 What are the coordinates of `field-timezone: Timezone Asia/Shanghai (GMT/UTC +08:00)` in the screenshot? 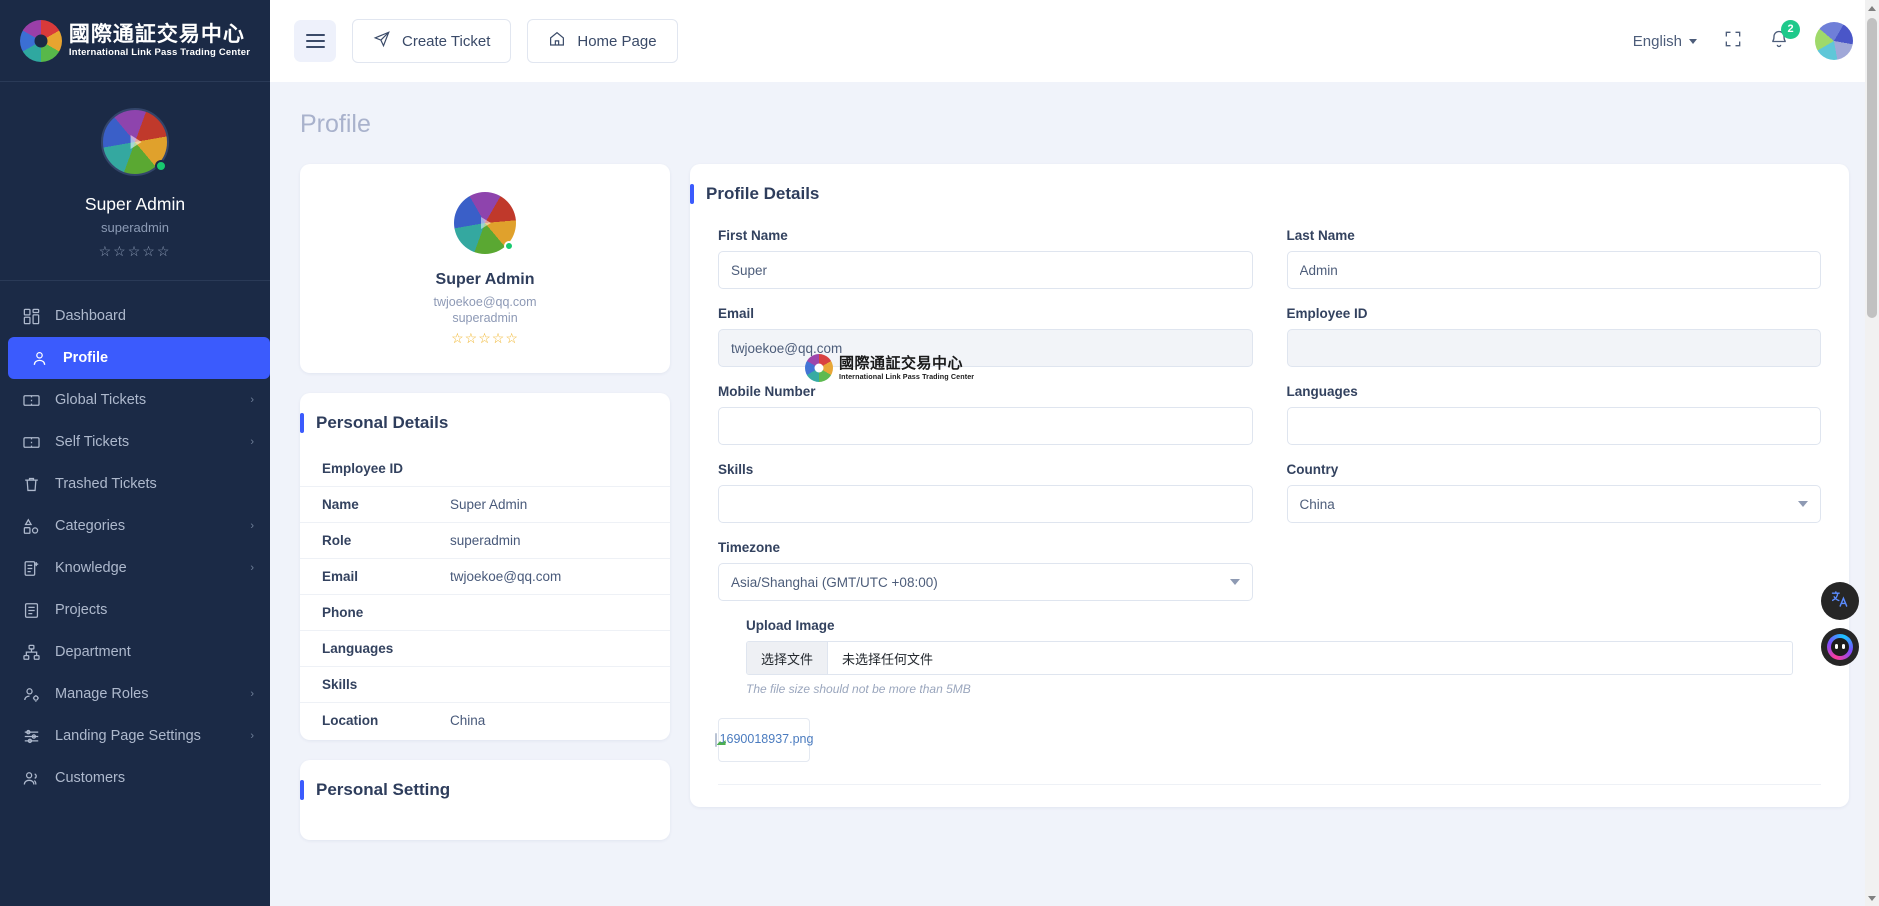 It's located at (985, 570).